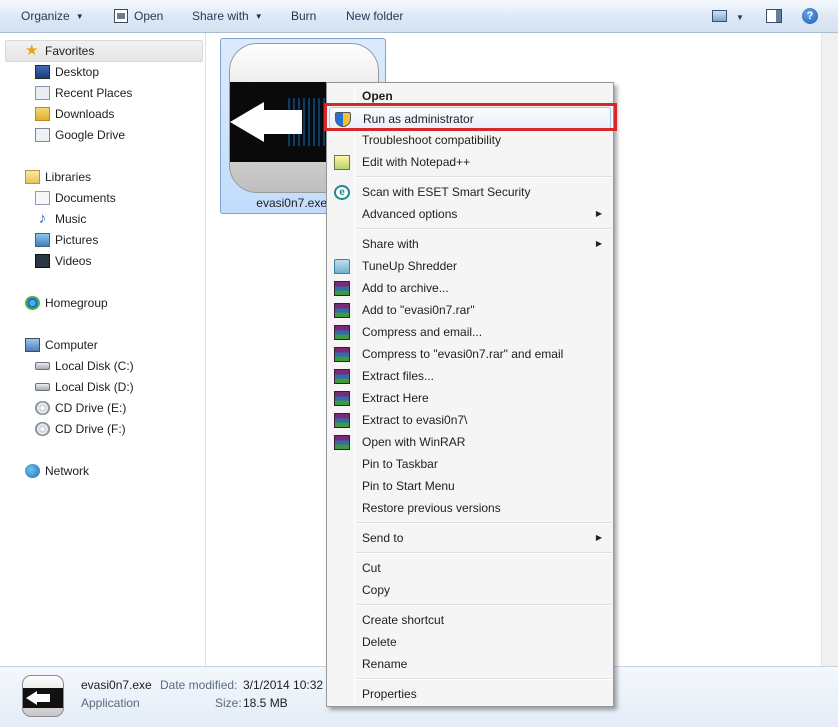 The image size is (838, 727). I want to click on menu-item-compress-to-rar-and-email: Compress to "evasi0n7.rar" and email, so click(470, 354).